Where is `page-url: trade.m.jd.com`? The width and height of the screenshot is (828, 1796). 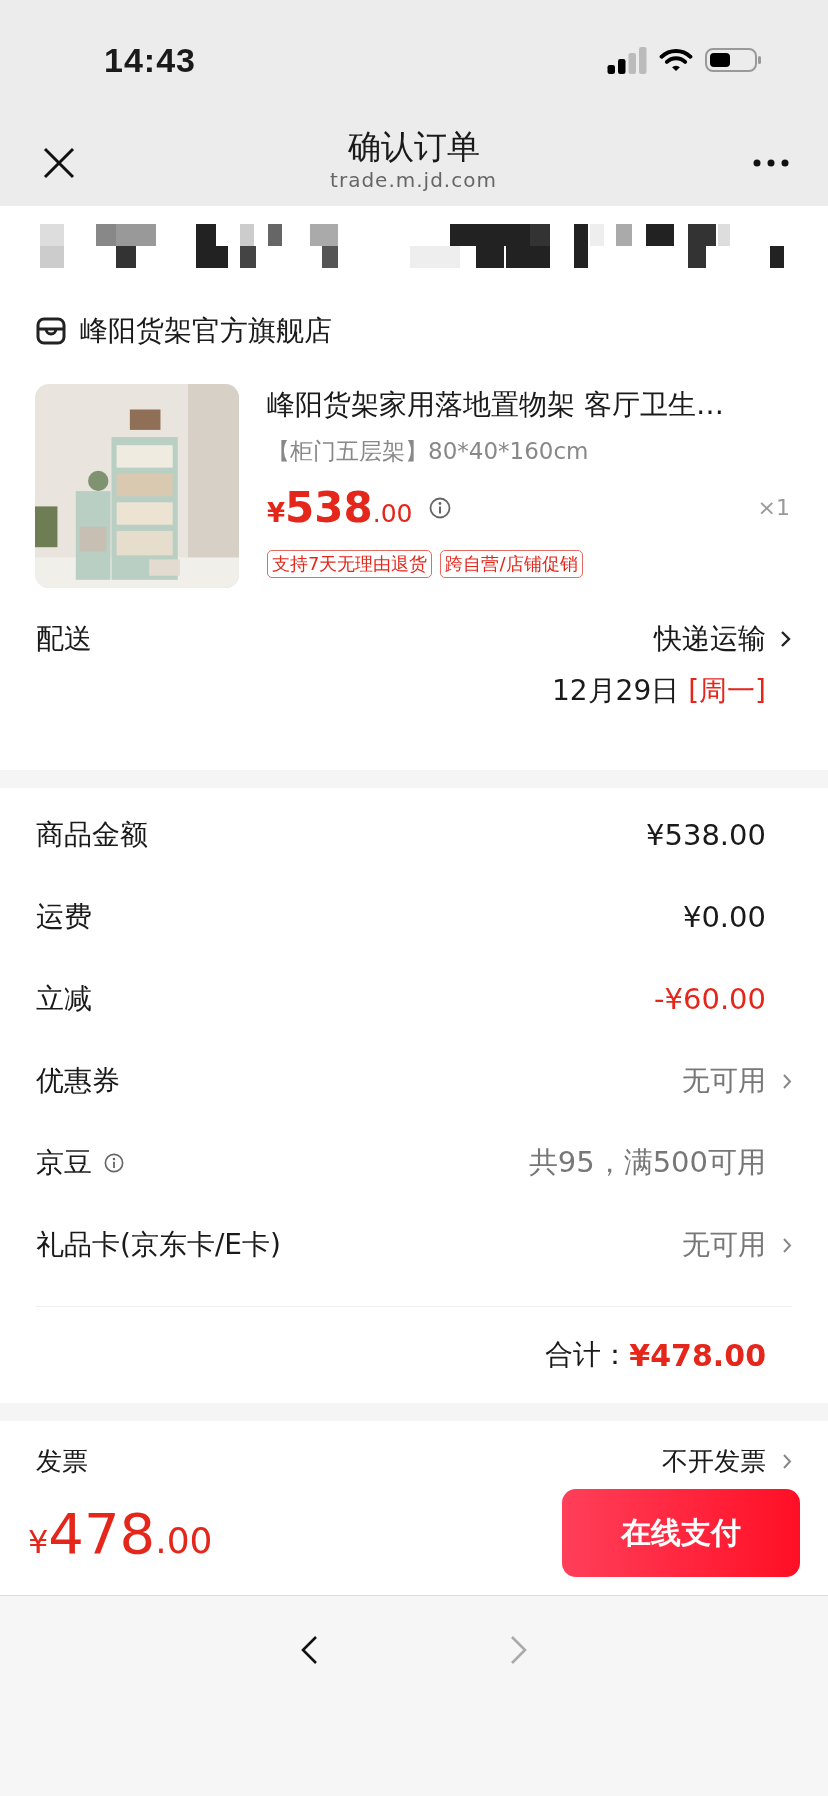
page-url: trade.m.jd.com is located at coordinates (413, 180).